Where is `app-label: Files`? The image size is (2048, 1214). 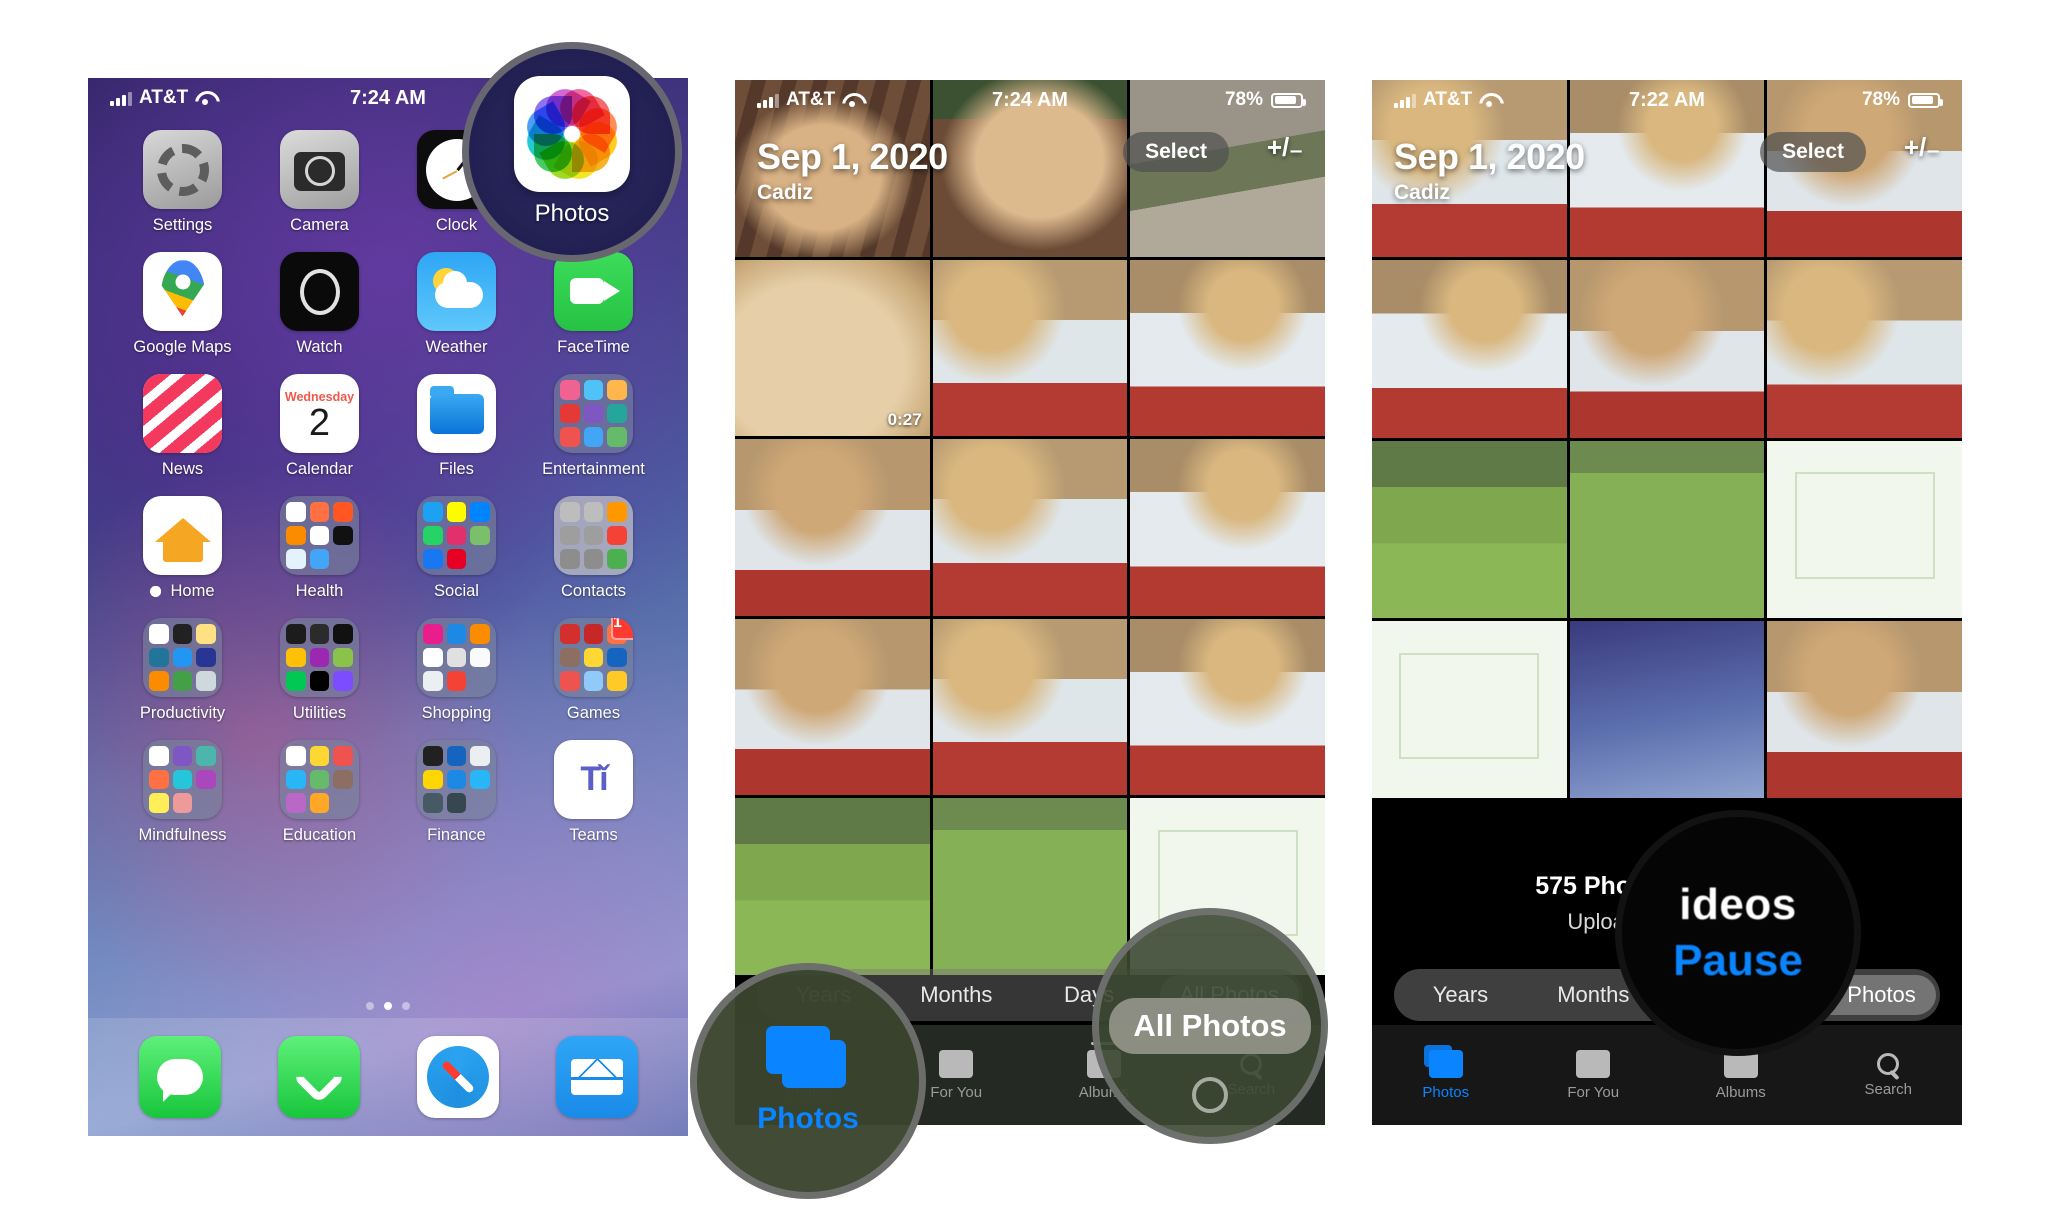
app-label: Files is located at coordinates (456, 469).